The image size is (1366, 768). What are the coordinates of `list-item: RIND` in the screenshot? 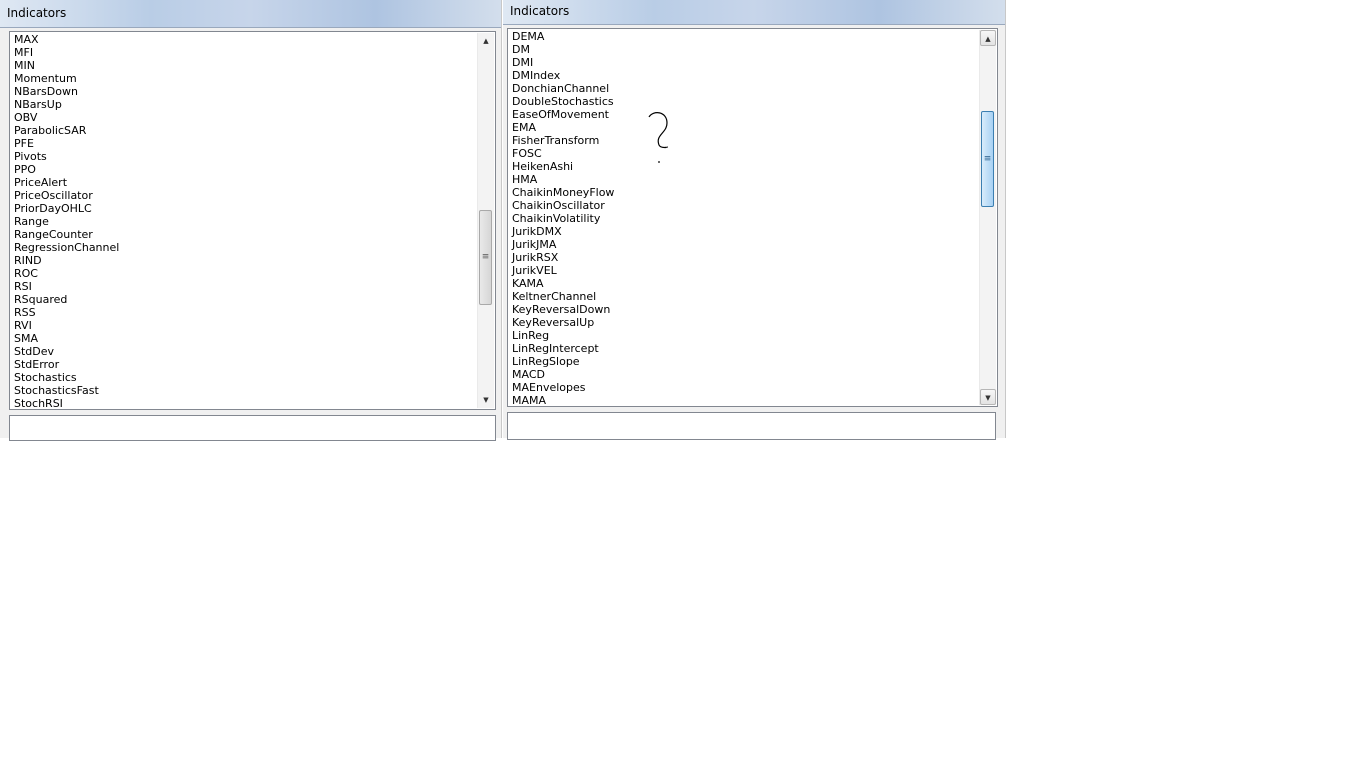 It's located at (66, 260).